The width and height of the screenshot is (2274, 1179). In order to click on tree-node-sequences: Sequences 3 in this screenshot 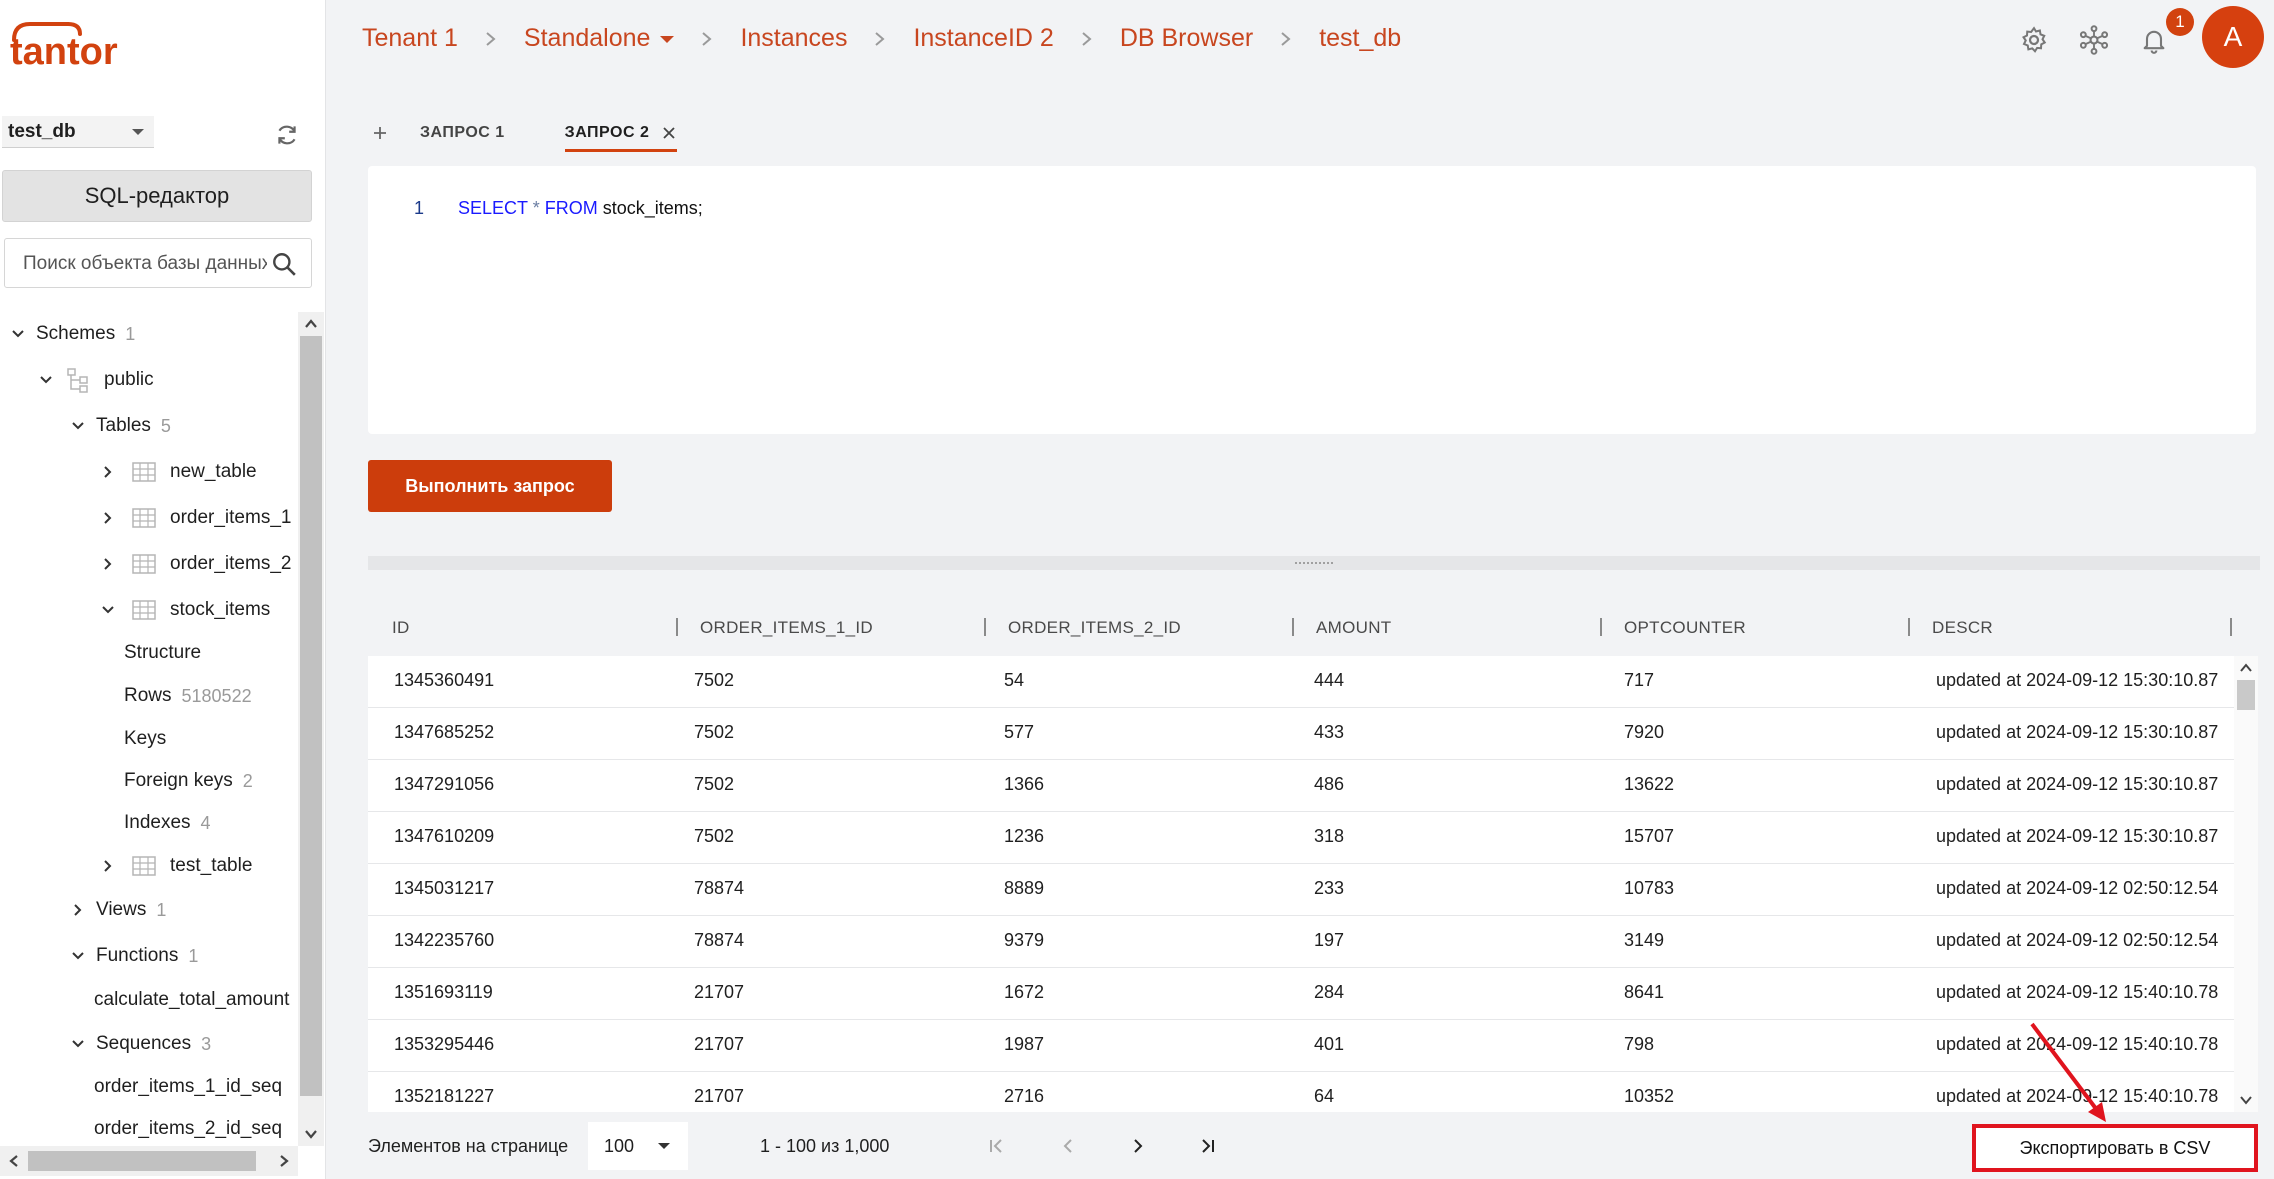, I will do `click(138, 1044)`.